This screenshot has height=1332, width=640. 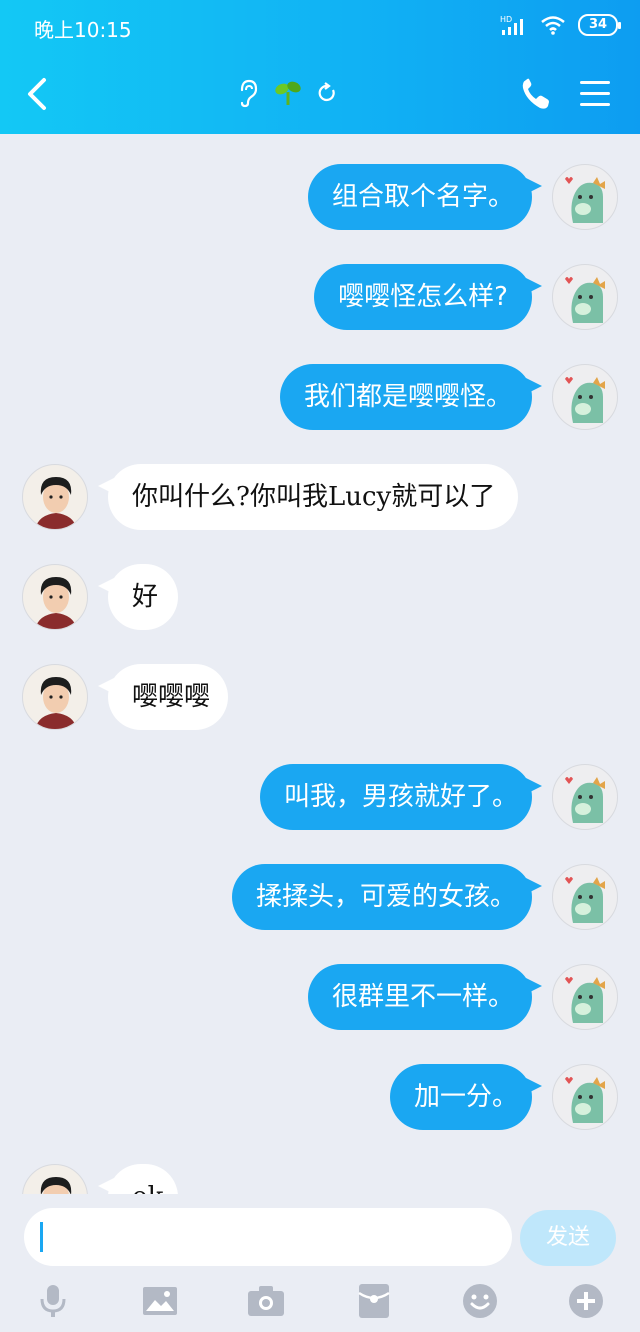 I want to click on incoming-bubble: ok, so click(x=138, y=1179).